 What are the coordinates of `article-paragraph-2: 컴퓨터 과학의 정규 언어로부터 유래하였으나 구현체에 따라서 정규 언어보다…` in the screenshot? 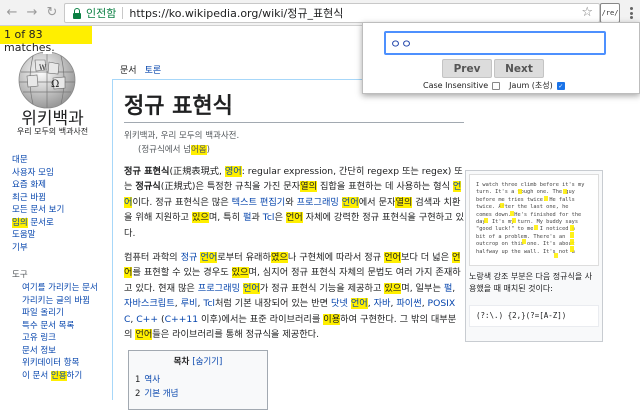 It's located at (292, 296).